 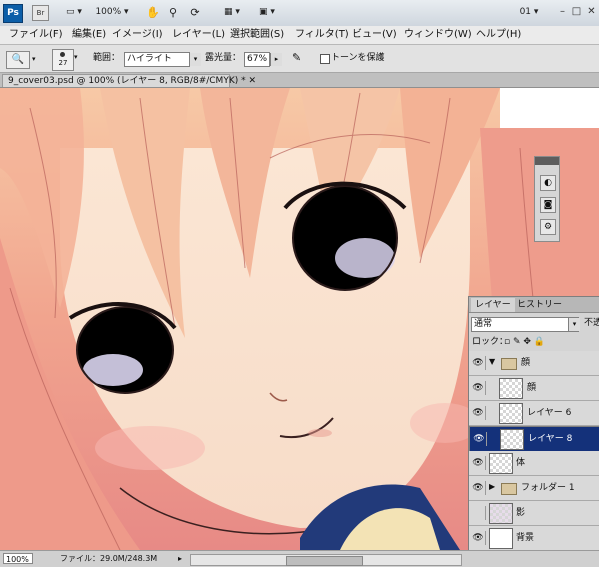 I want to click on layer-row-face: 👁 顔, so click(x=534, y=388).